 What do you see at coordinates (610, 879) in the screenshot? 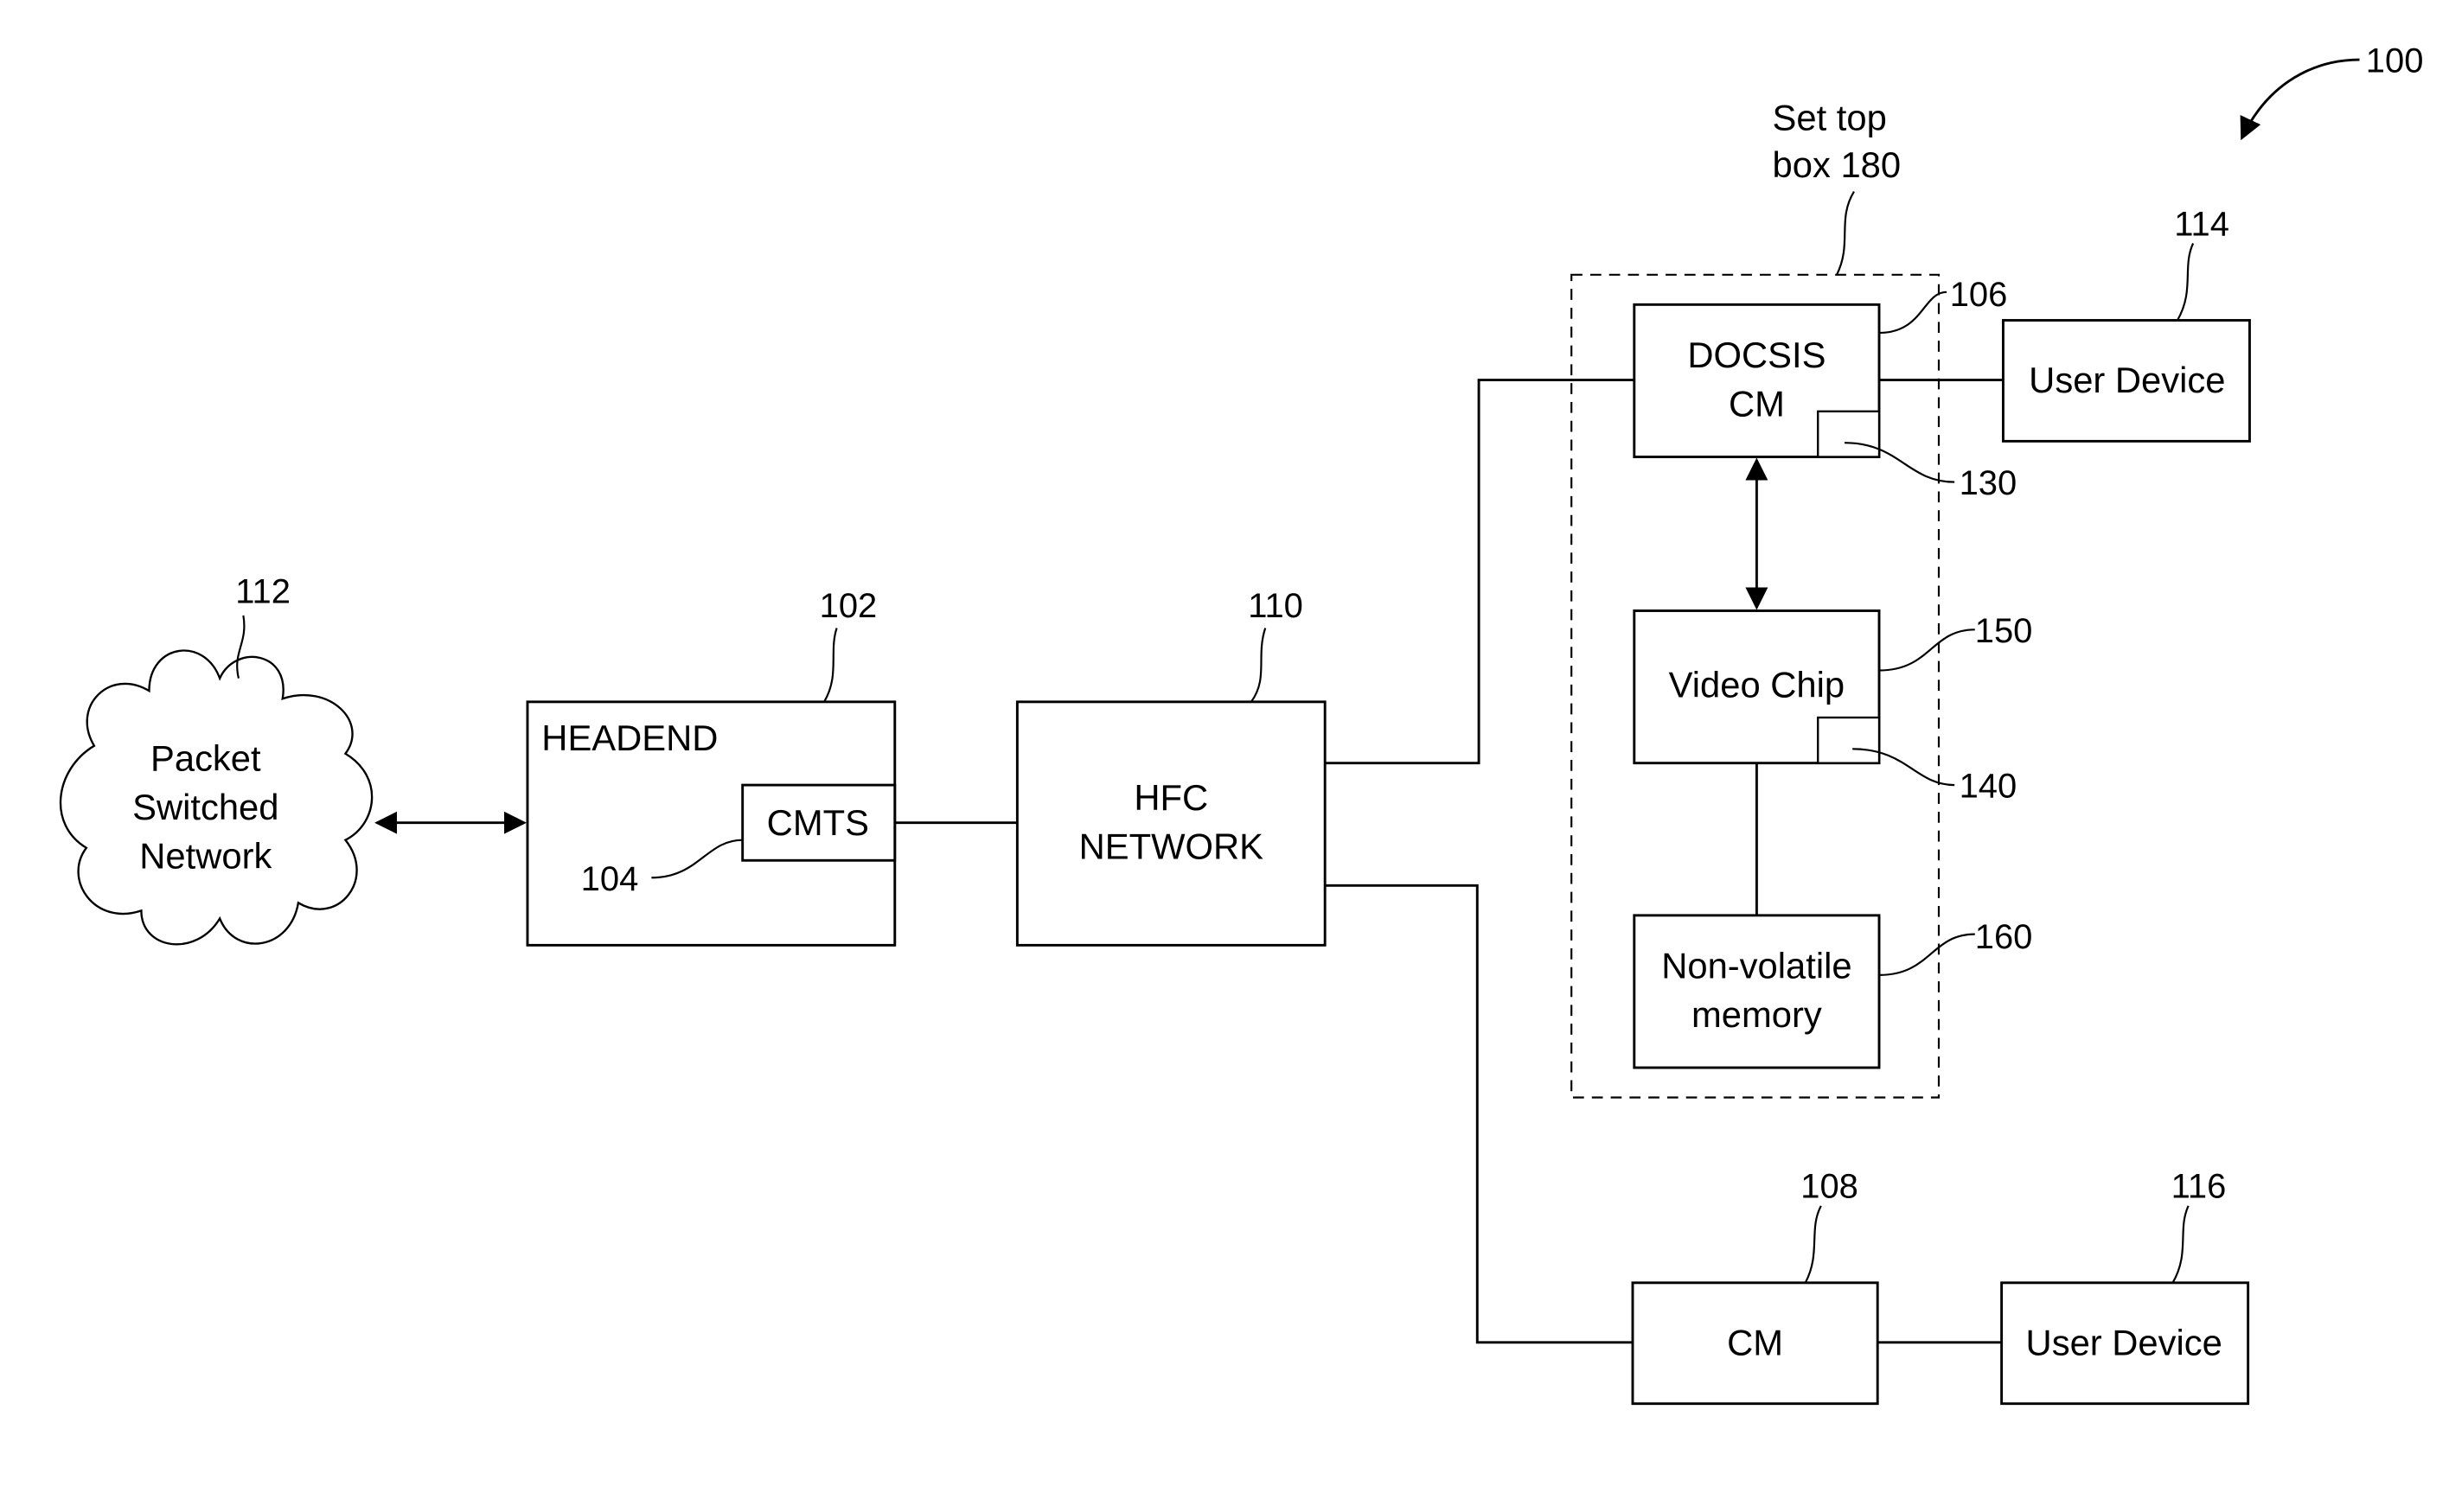
I see `cmts-ref: 104` at bounding box center [610, 879].